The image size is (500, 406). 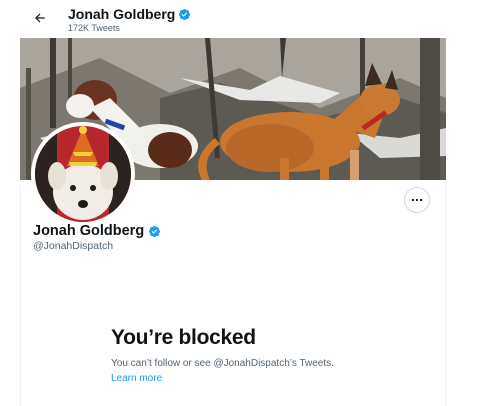 I want to click on profile-avatar, so click(x=83, y=174).